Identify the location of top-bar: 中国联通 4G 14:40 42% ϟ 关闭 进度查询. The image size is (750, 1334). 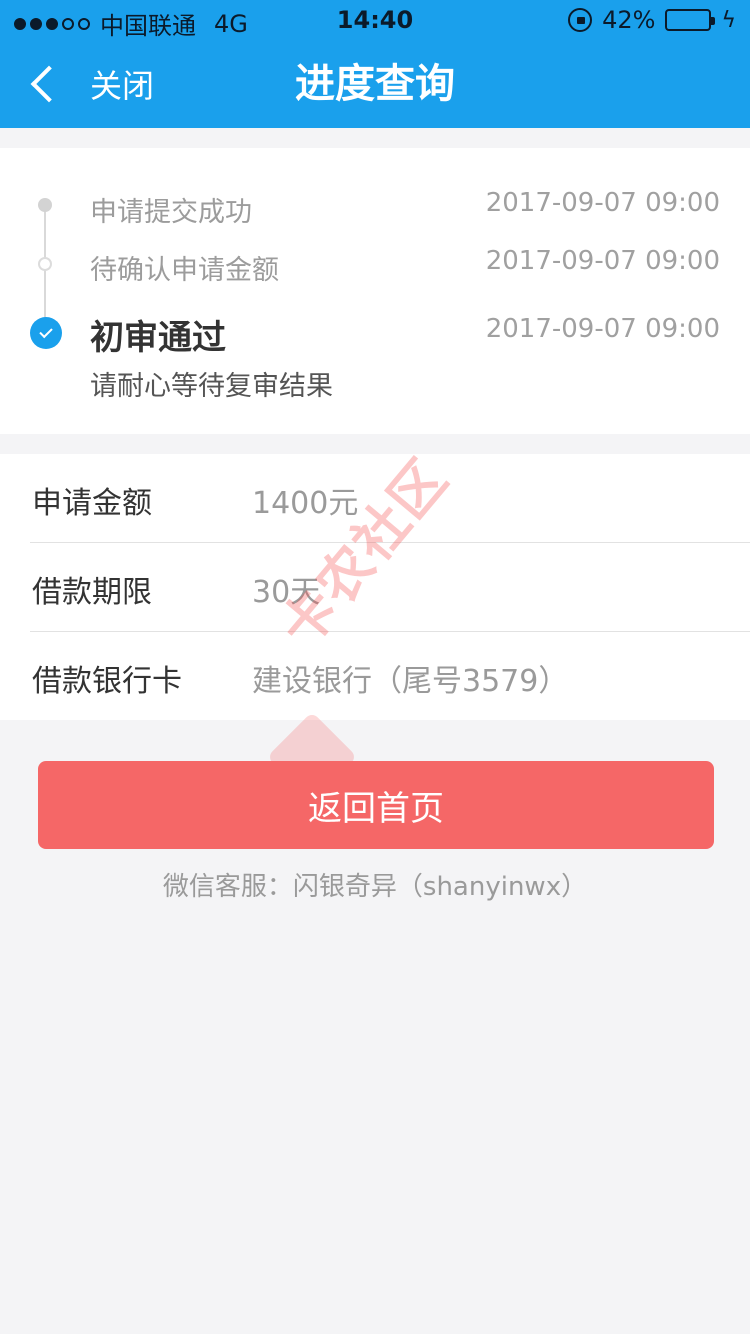
(375, 64).